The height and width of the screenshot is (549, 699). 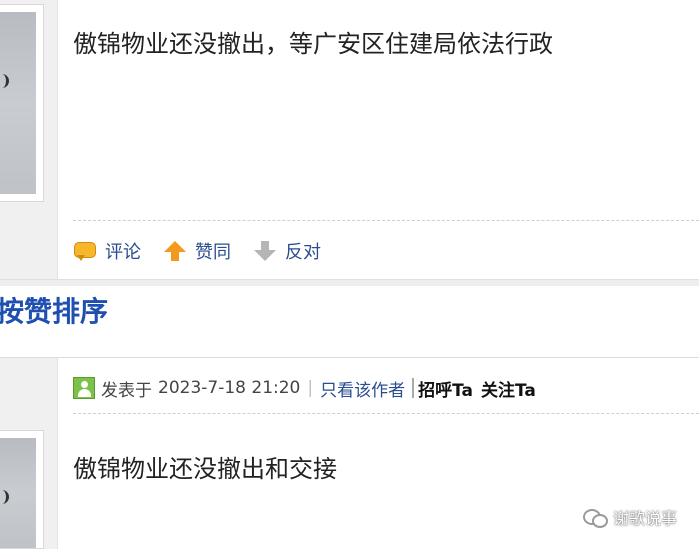 What do you see at coordinates (445, 388) in the screenshot?
I see `greet-link: 招呼Ta` at bounding box center [445, 388].